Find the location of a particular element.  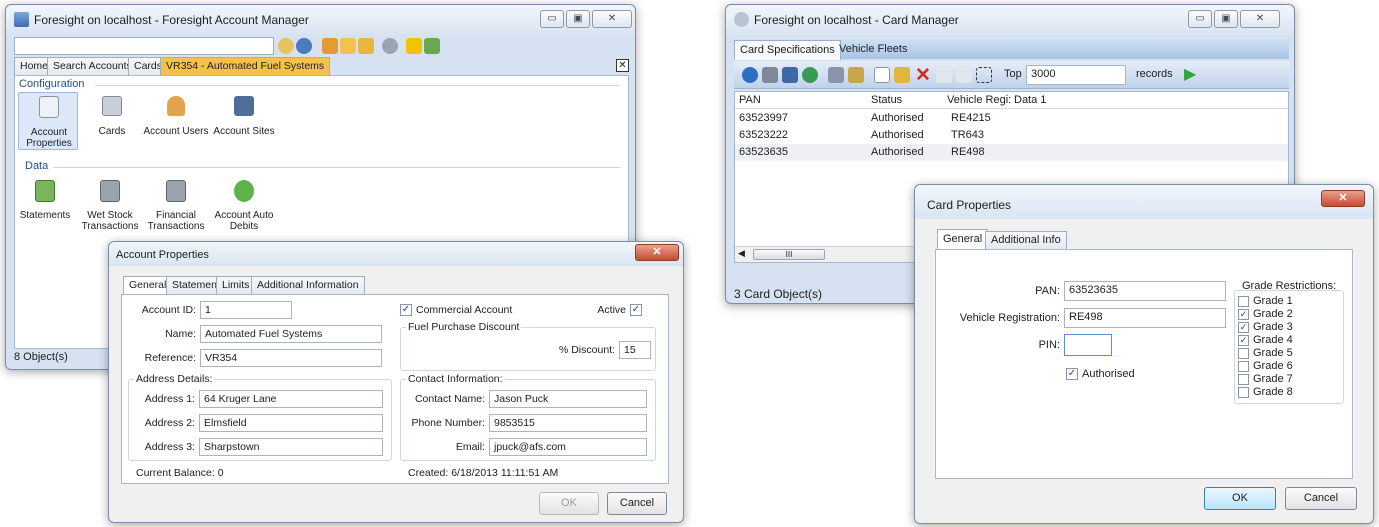

commercial-checkbox: ✓ is located at coordinates (406, 310).